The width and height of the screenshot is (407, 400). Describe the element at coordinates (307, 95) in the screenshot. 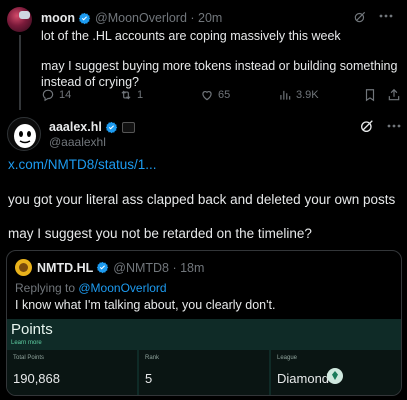

I see `views-count: 3.9K` at that location.